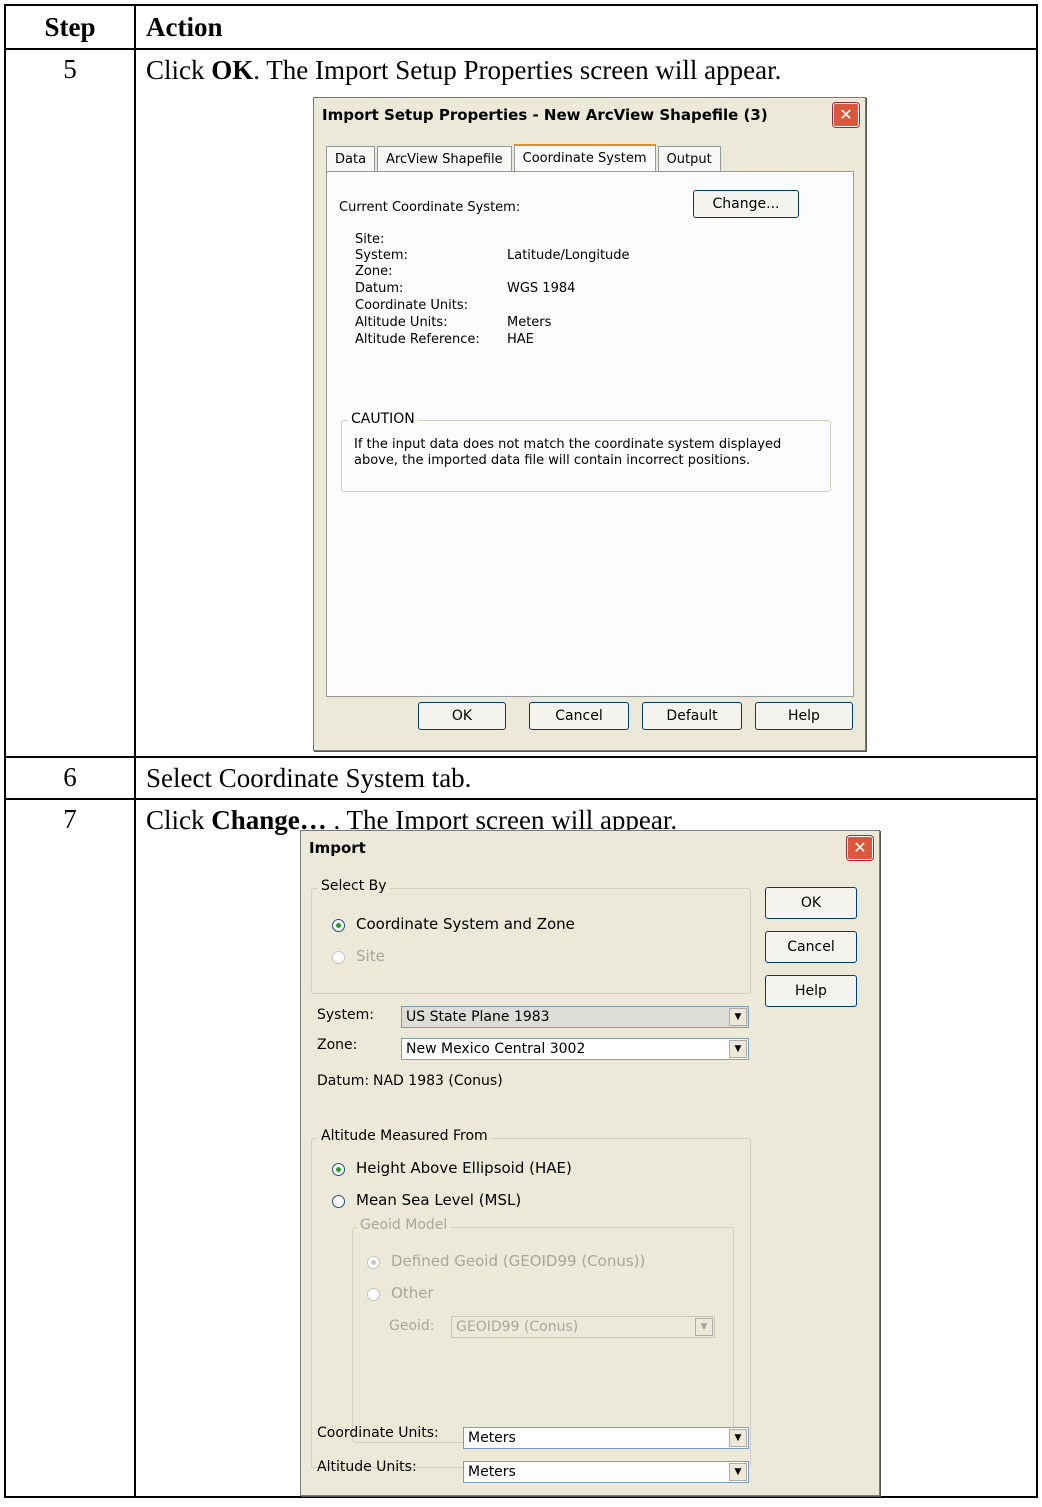 The image size is (1042, 1507). I want to click on geoid-select: GEOID99 (Conus) ▼, so click(583, 1327).